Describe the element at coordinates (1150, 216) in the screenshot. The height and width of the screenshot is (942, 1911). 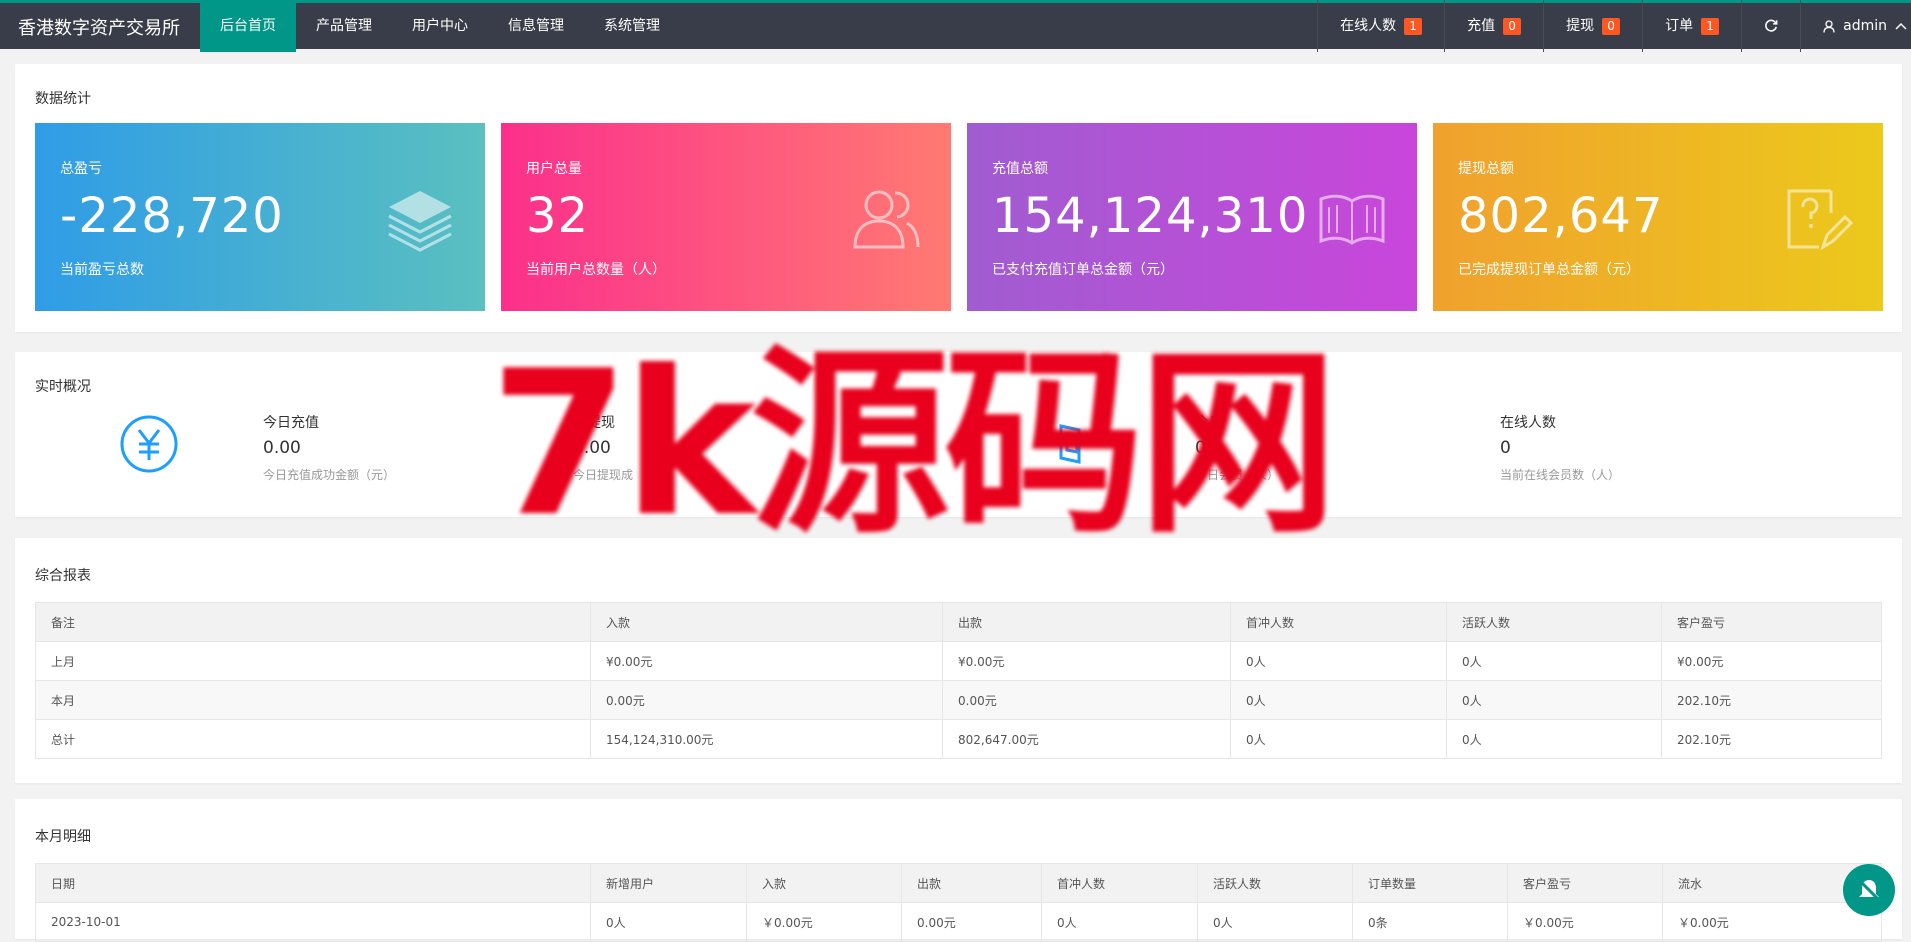
I see `card-value: 154,124,310` at that location.